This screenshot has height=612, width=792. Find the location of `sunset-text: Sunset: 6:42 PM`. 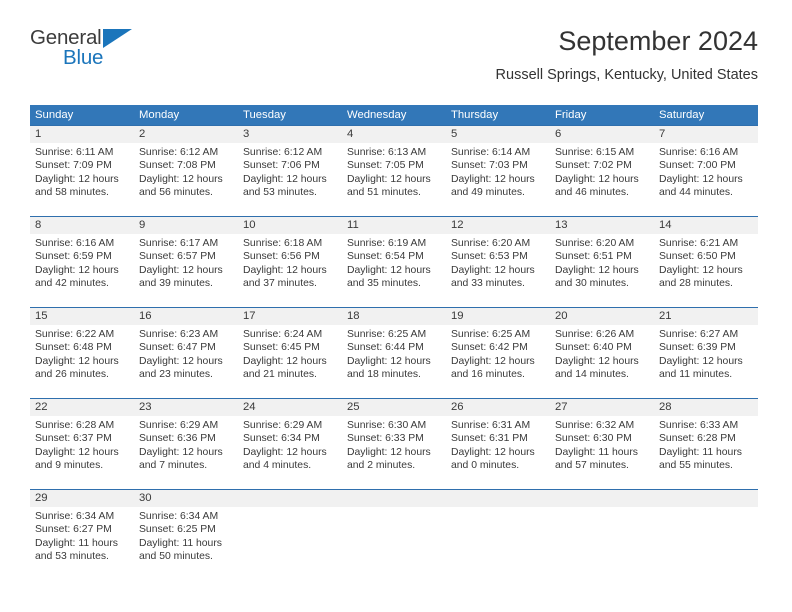

sunset-text: Sunset: 6:42 PM is located at coordinates (489, 348).